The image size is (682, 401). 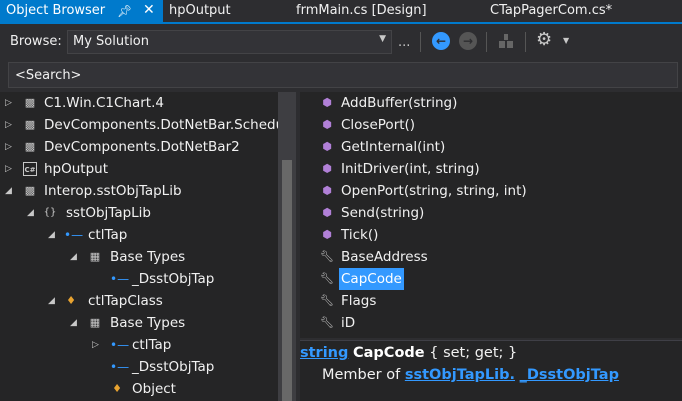 I want to click on tree-item-label: DevComponents.DotNetBar.Schedule, so click(x=161, y=125).